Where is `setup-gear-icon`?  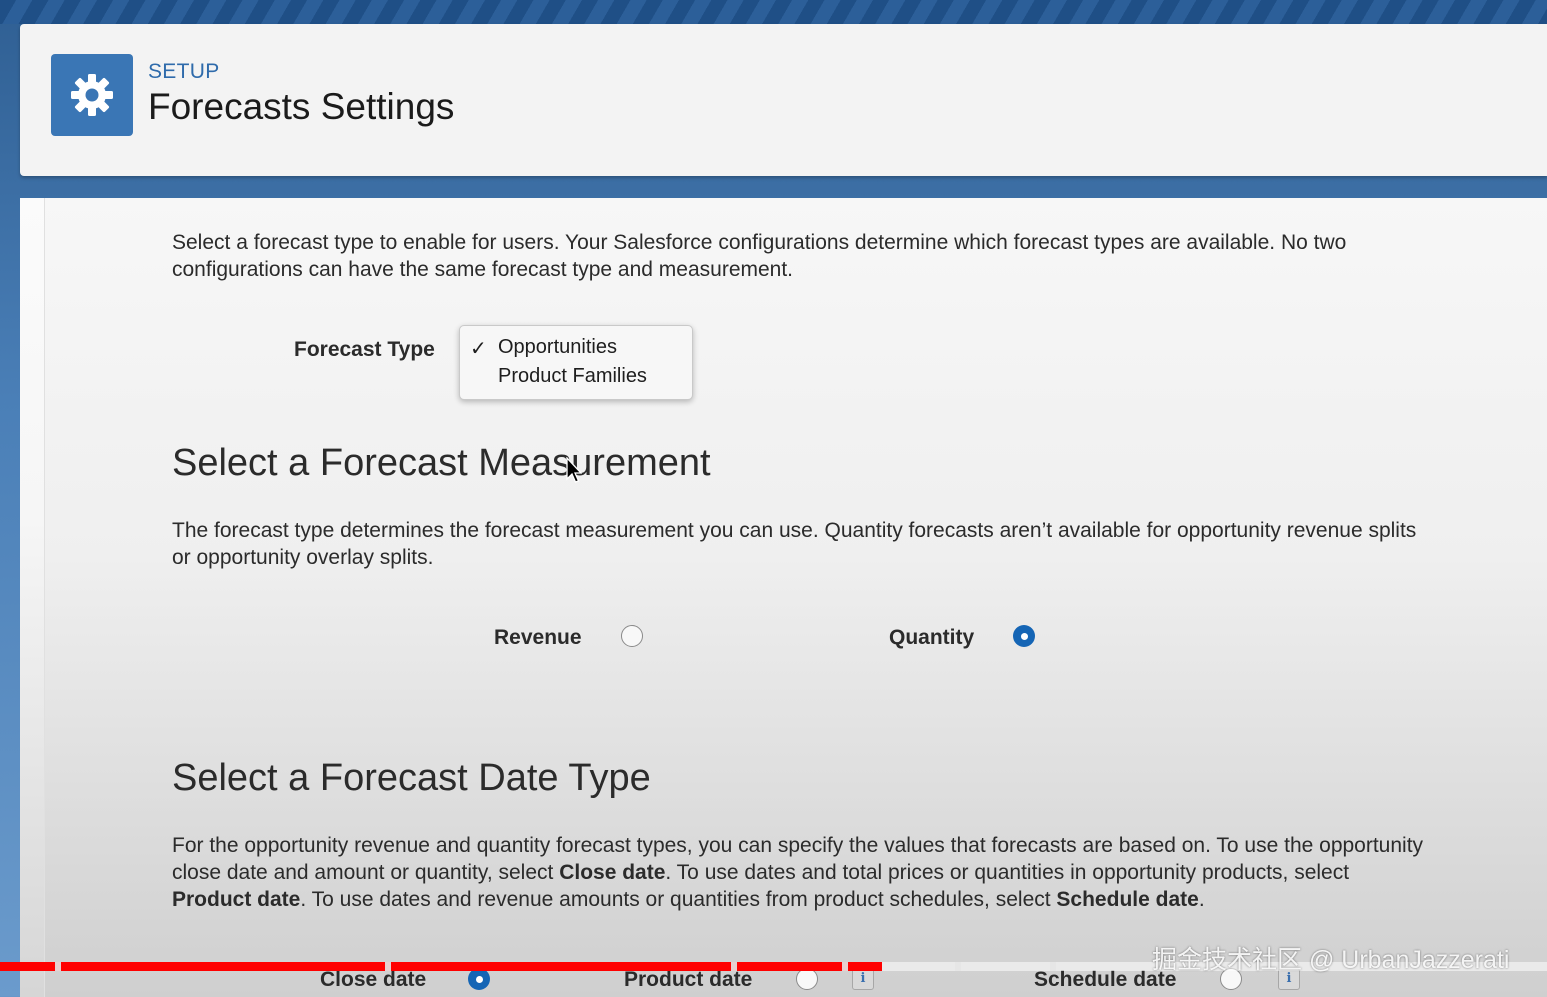
setup-gear-icon is located at coordinates (92, 95).